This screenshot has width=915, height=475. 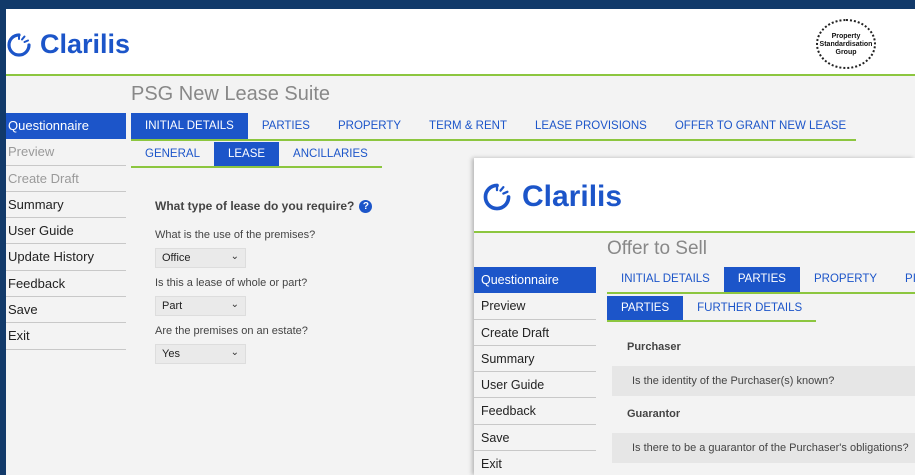 What do you see at coordinates (200, 354) in the screenshot?
I see `estate-select: Yes ⌄` at bounding box center [200, 354].